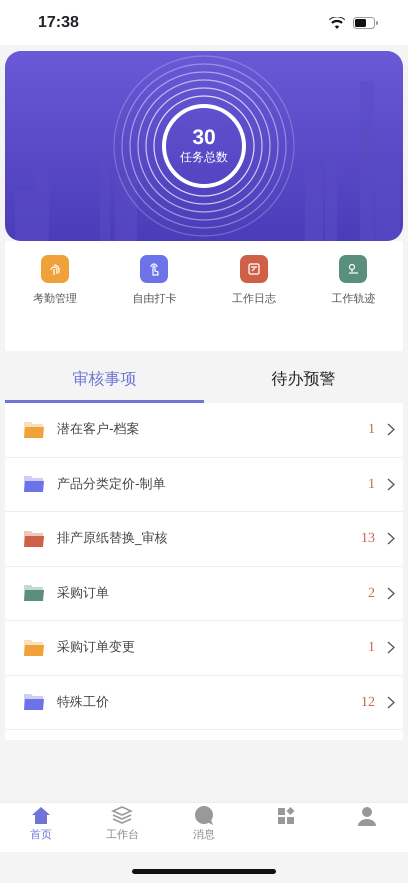 This screenshot has height=883, width=408. Describe the element at coordinates (204, 827) in the screenshot. I see `tab-bar-item: 消息` at that location.